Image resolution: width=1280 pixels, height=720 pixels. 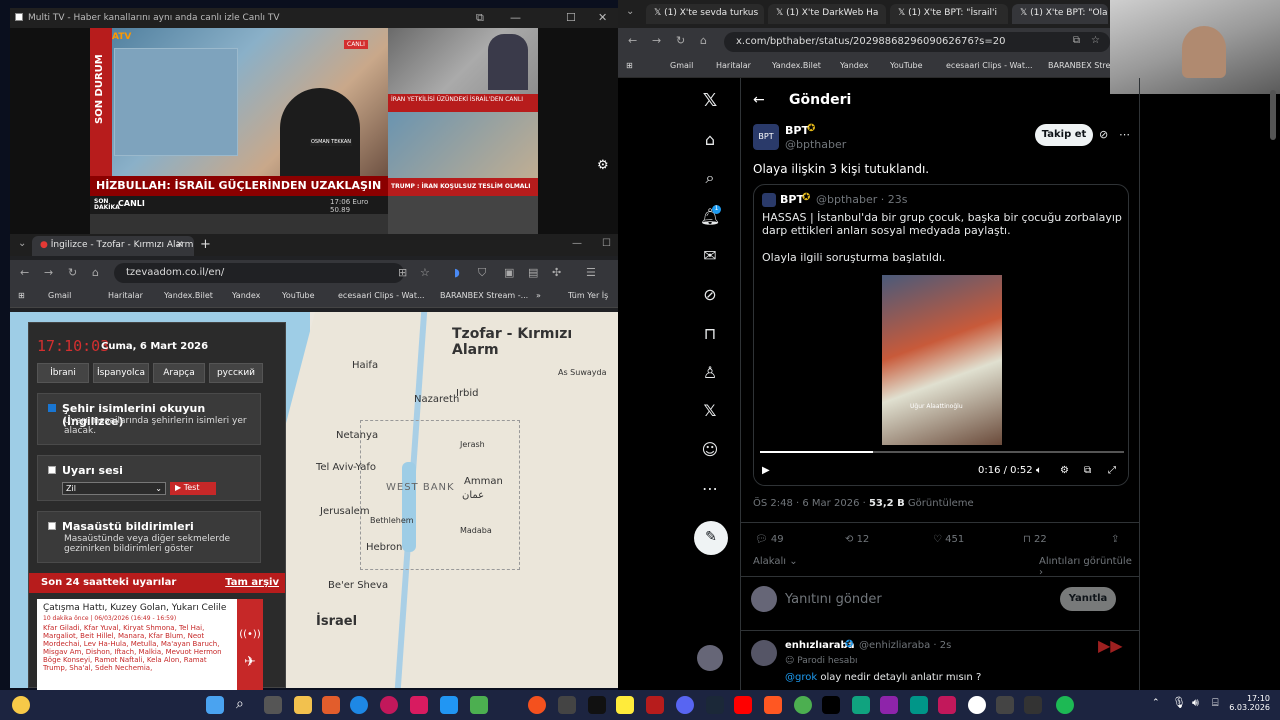 I want to click on lang-hebrew: İbrani, so click(x=63, y=373).